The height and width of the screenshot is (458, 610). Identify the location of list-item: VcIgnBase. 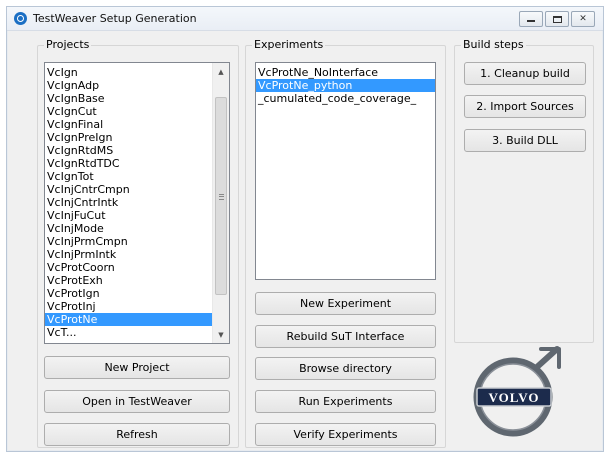
(137, 98).